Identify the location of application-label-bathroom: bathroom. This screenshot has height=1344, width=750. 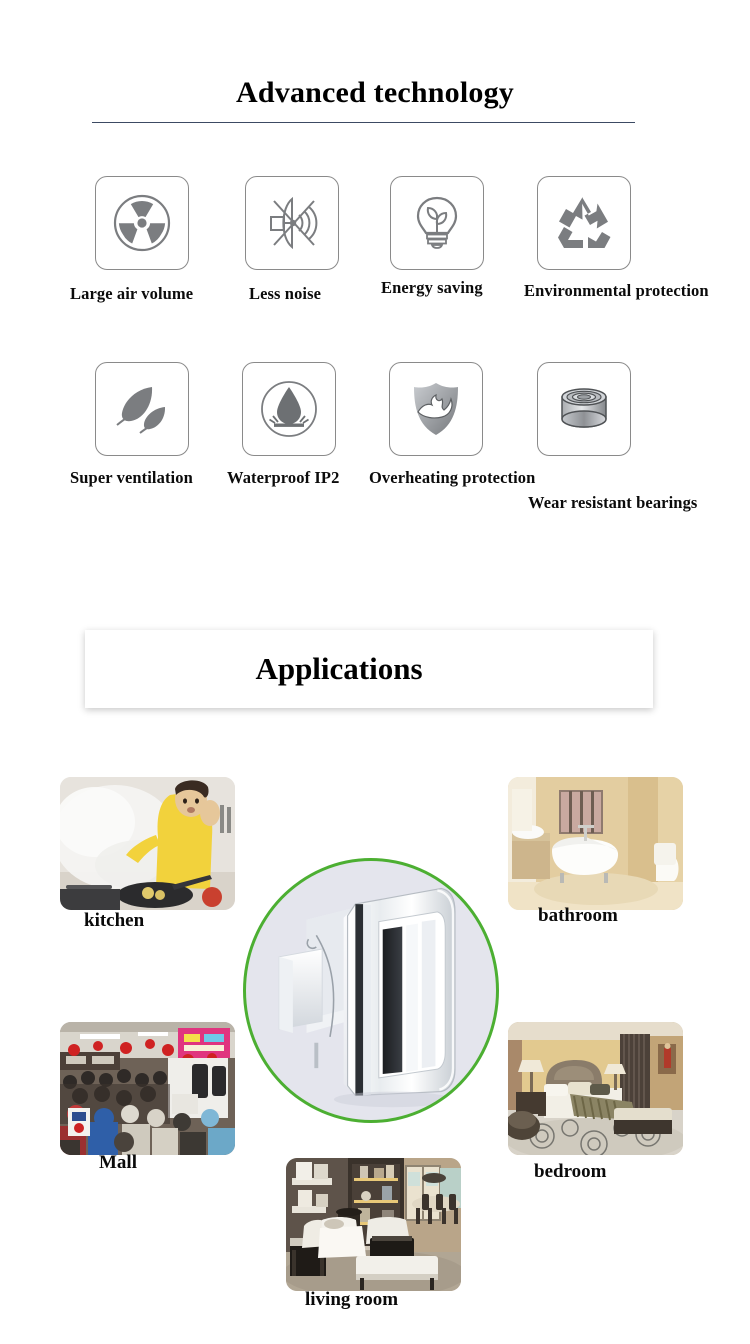
(578, 915).